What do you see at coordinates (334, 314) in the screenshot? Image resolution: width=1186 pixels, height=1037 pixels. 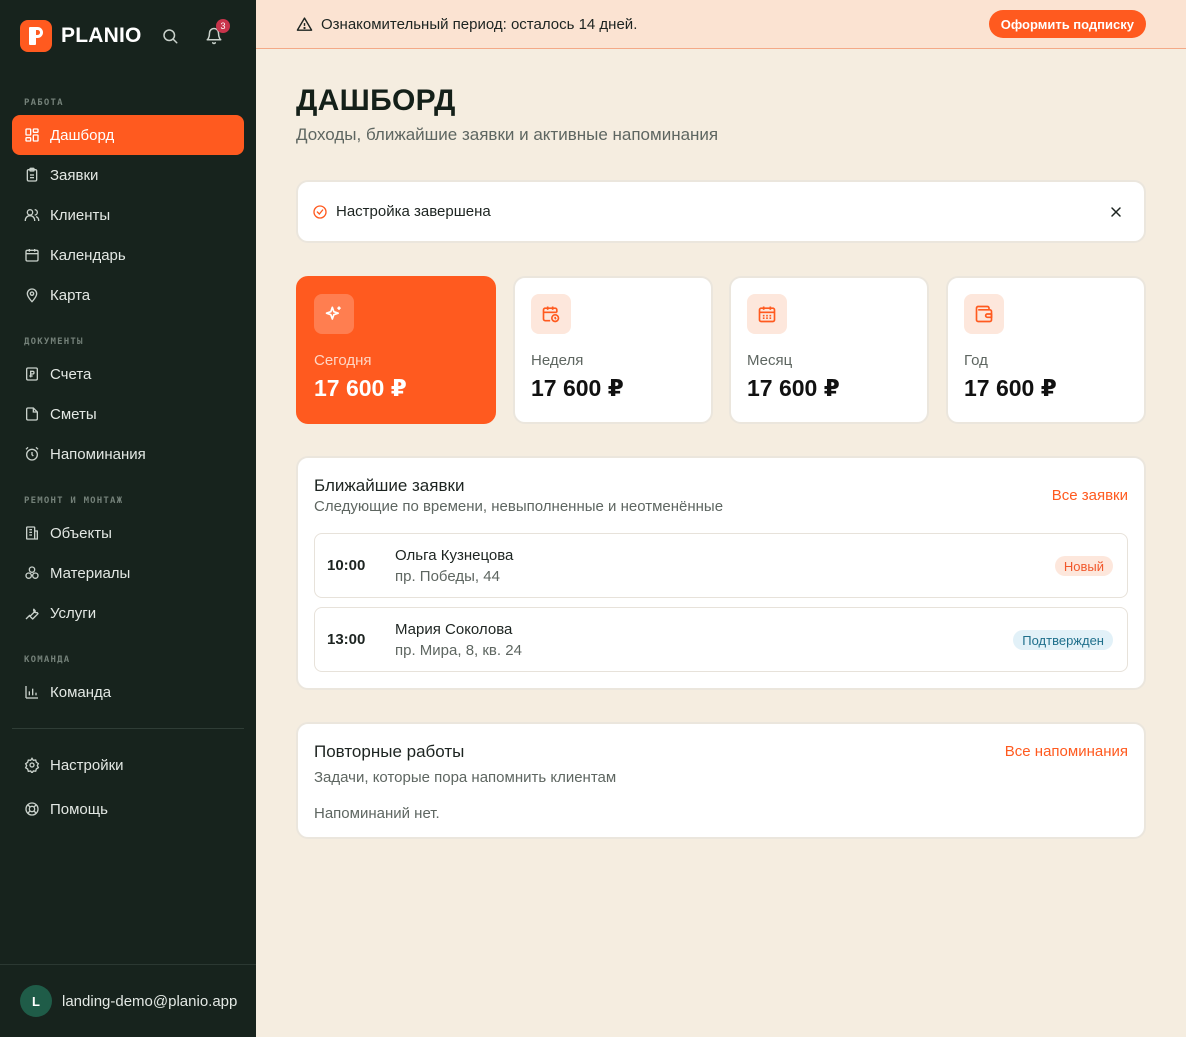 I see `sparkle-icon` at bounding box center [334, 314].